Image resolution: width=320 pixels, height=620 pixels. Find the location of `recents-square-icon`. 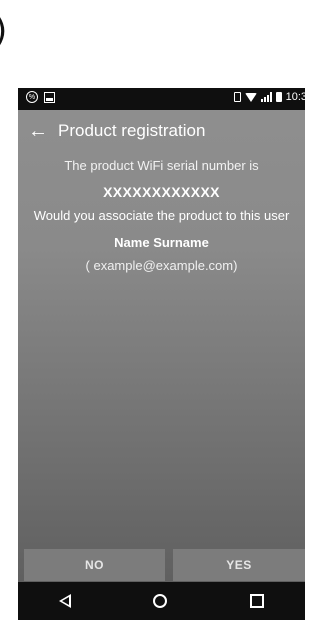

recents-square-icon is located at coordinates (256, 601).